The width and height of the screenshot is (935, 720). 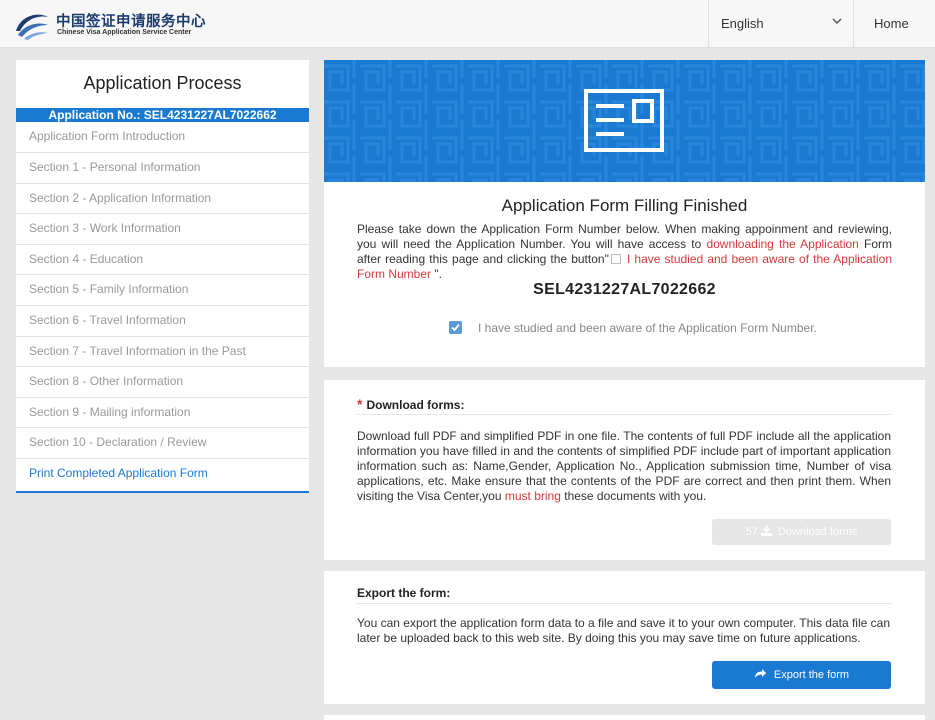 I want to click on home-label: Home, so click(x=891, y=23).